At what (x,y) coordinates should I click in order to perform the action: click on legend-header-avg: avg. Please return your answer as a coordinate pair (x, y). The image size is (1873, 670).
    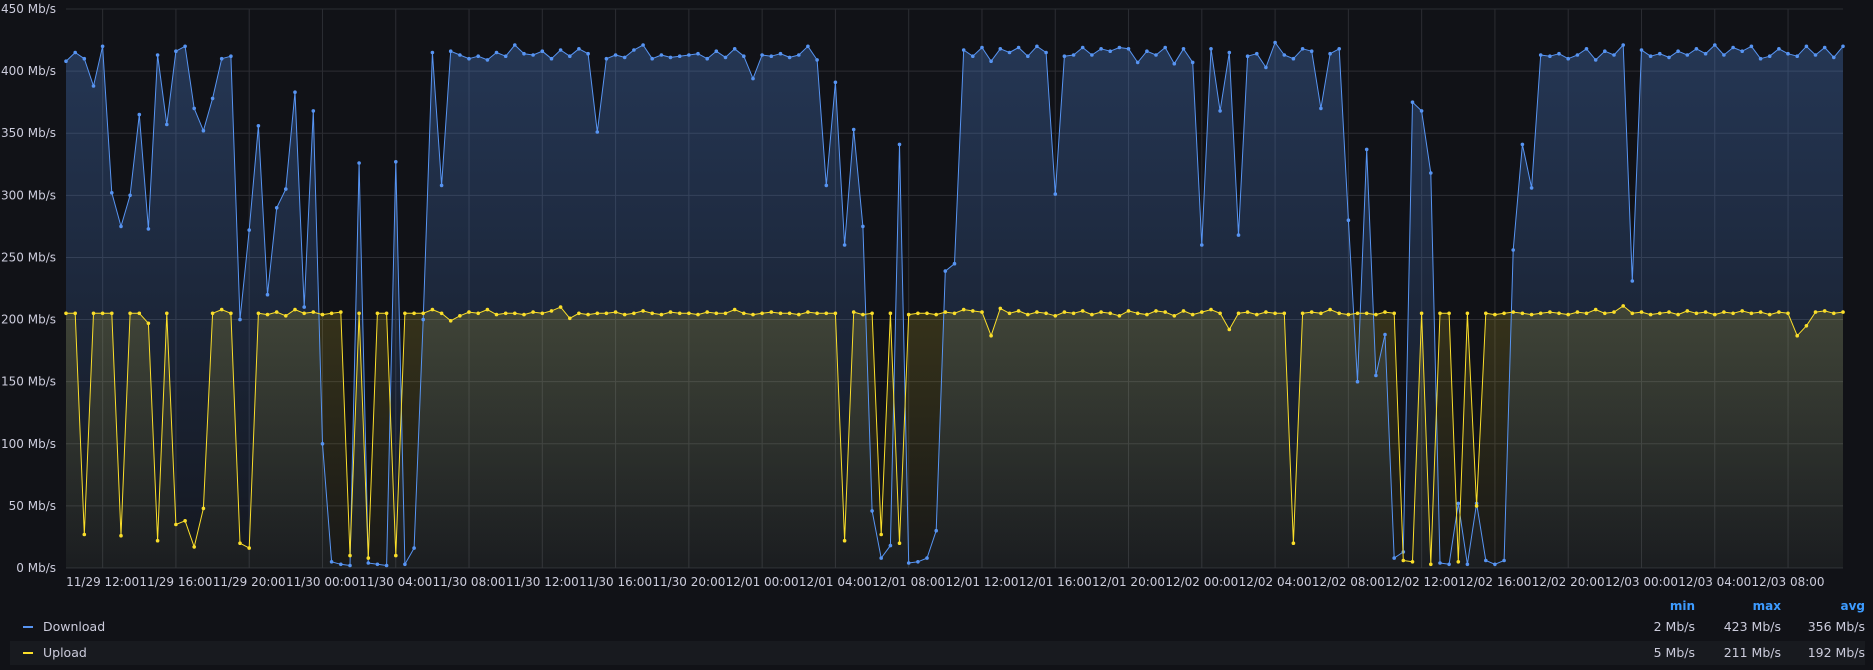
    Looking at the image, I should click on (1820, 606).